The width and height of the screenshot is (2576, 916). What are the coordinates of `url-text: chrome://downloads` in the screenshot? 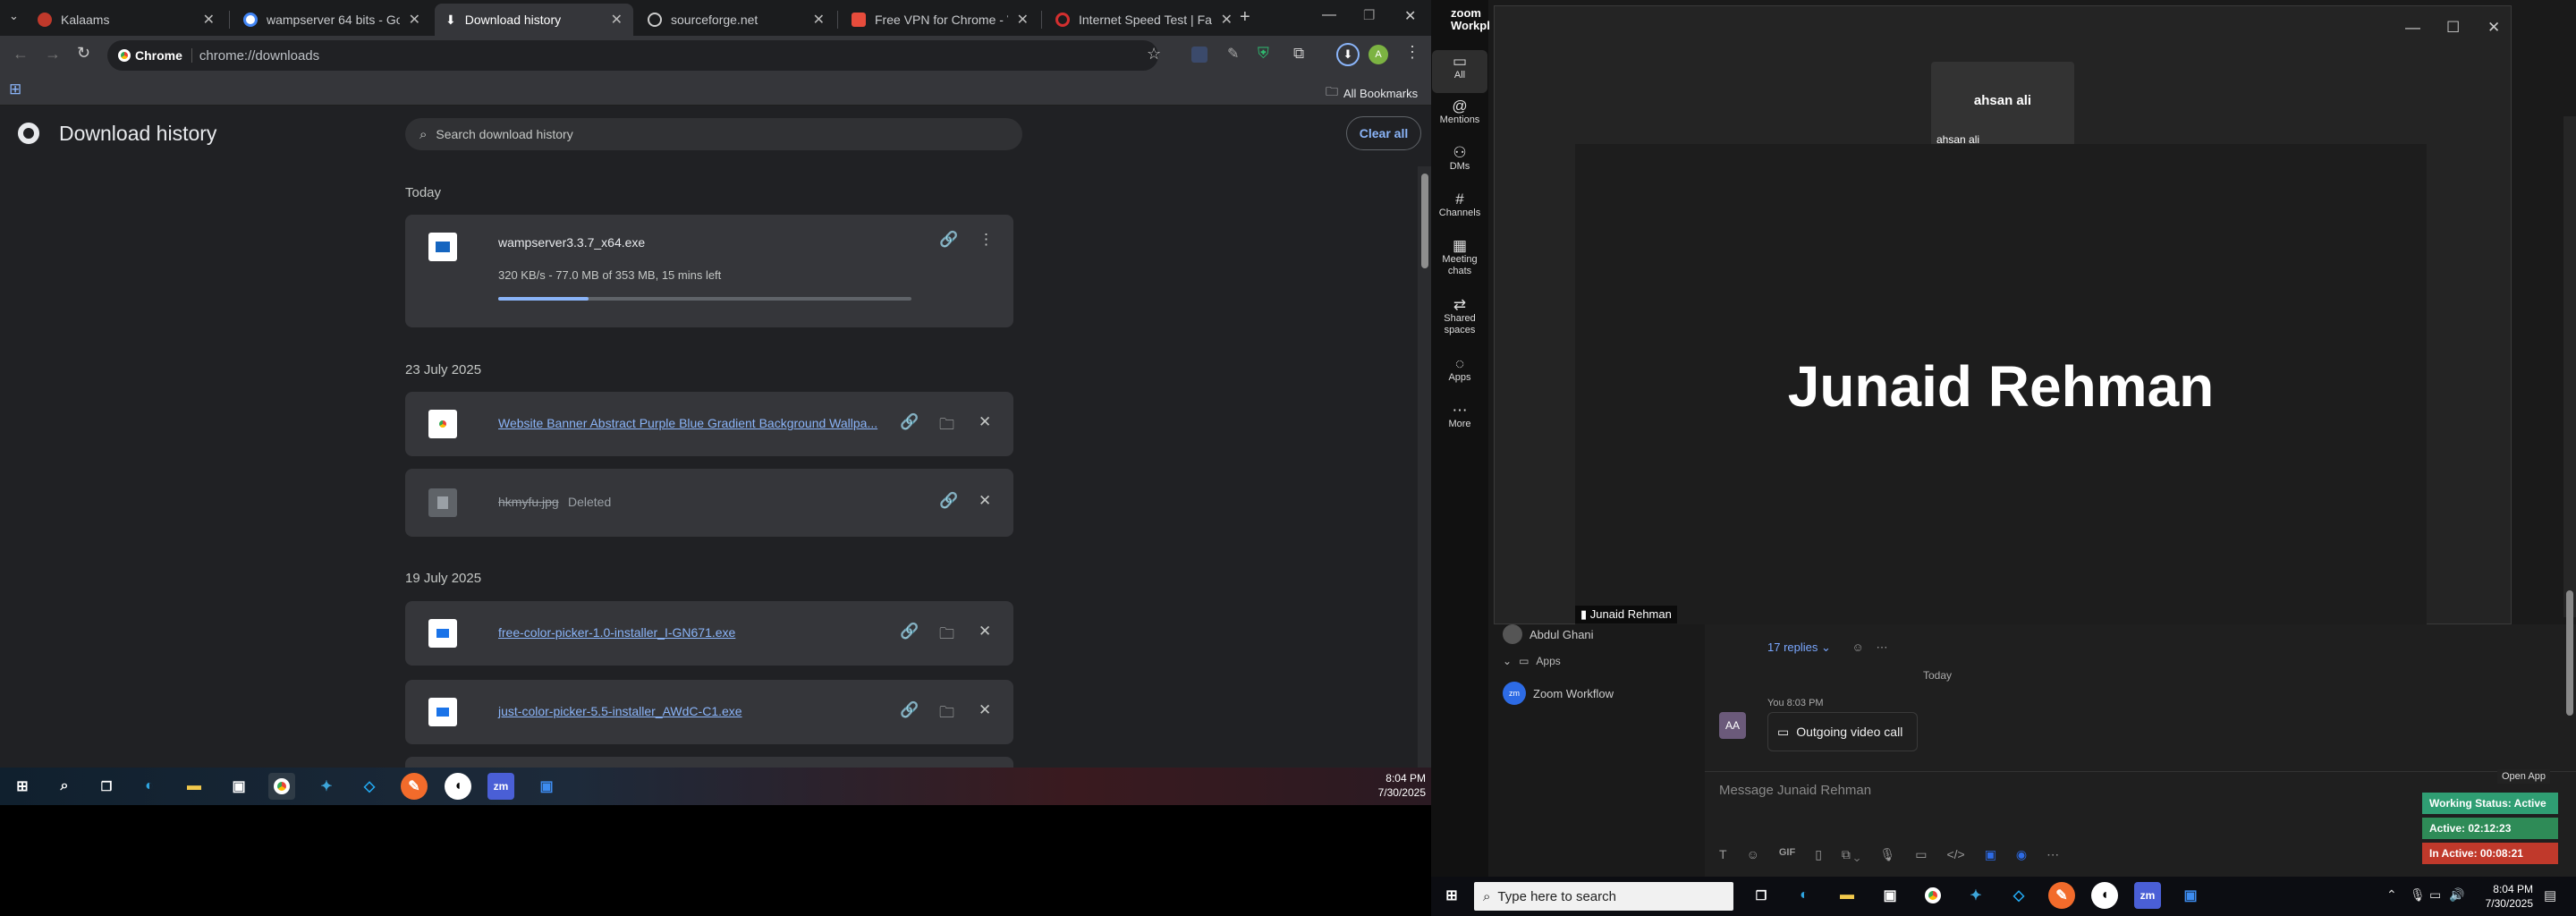 It's located at (259, 56).